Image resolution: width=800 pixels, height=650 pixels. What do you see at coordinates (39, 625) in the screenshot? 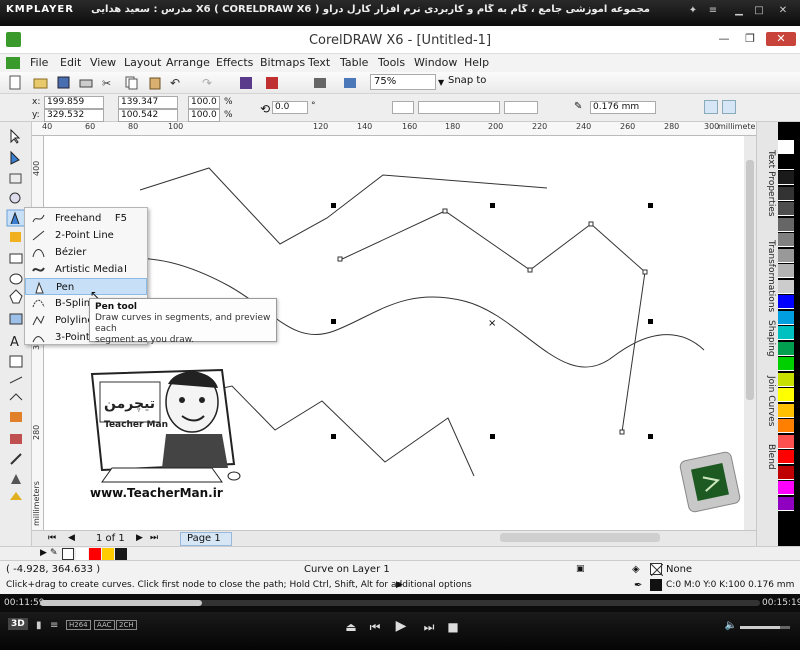
I see `screen-icon: ▮` at bounding box center [39, 625].